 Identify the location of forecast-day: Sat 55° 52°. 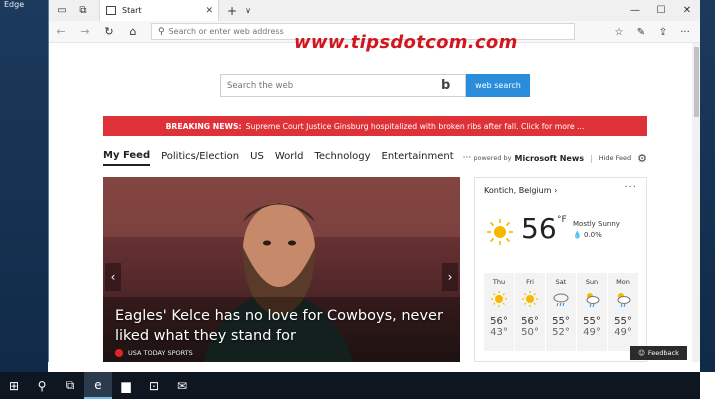
(561, 312).